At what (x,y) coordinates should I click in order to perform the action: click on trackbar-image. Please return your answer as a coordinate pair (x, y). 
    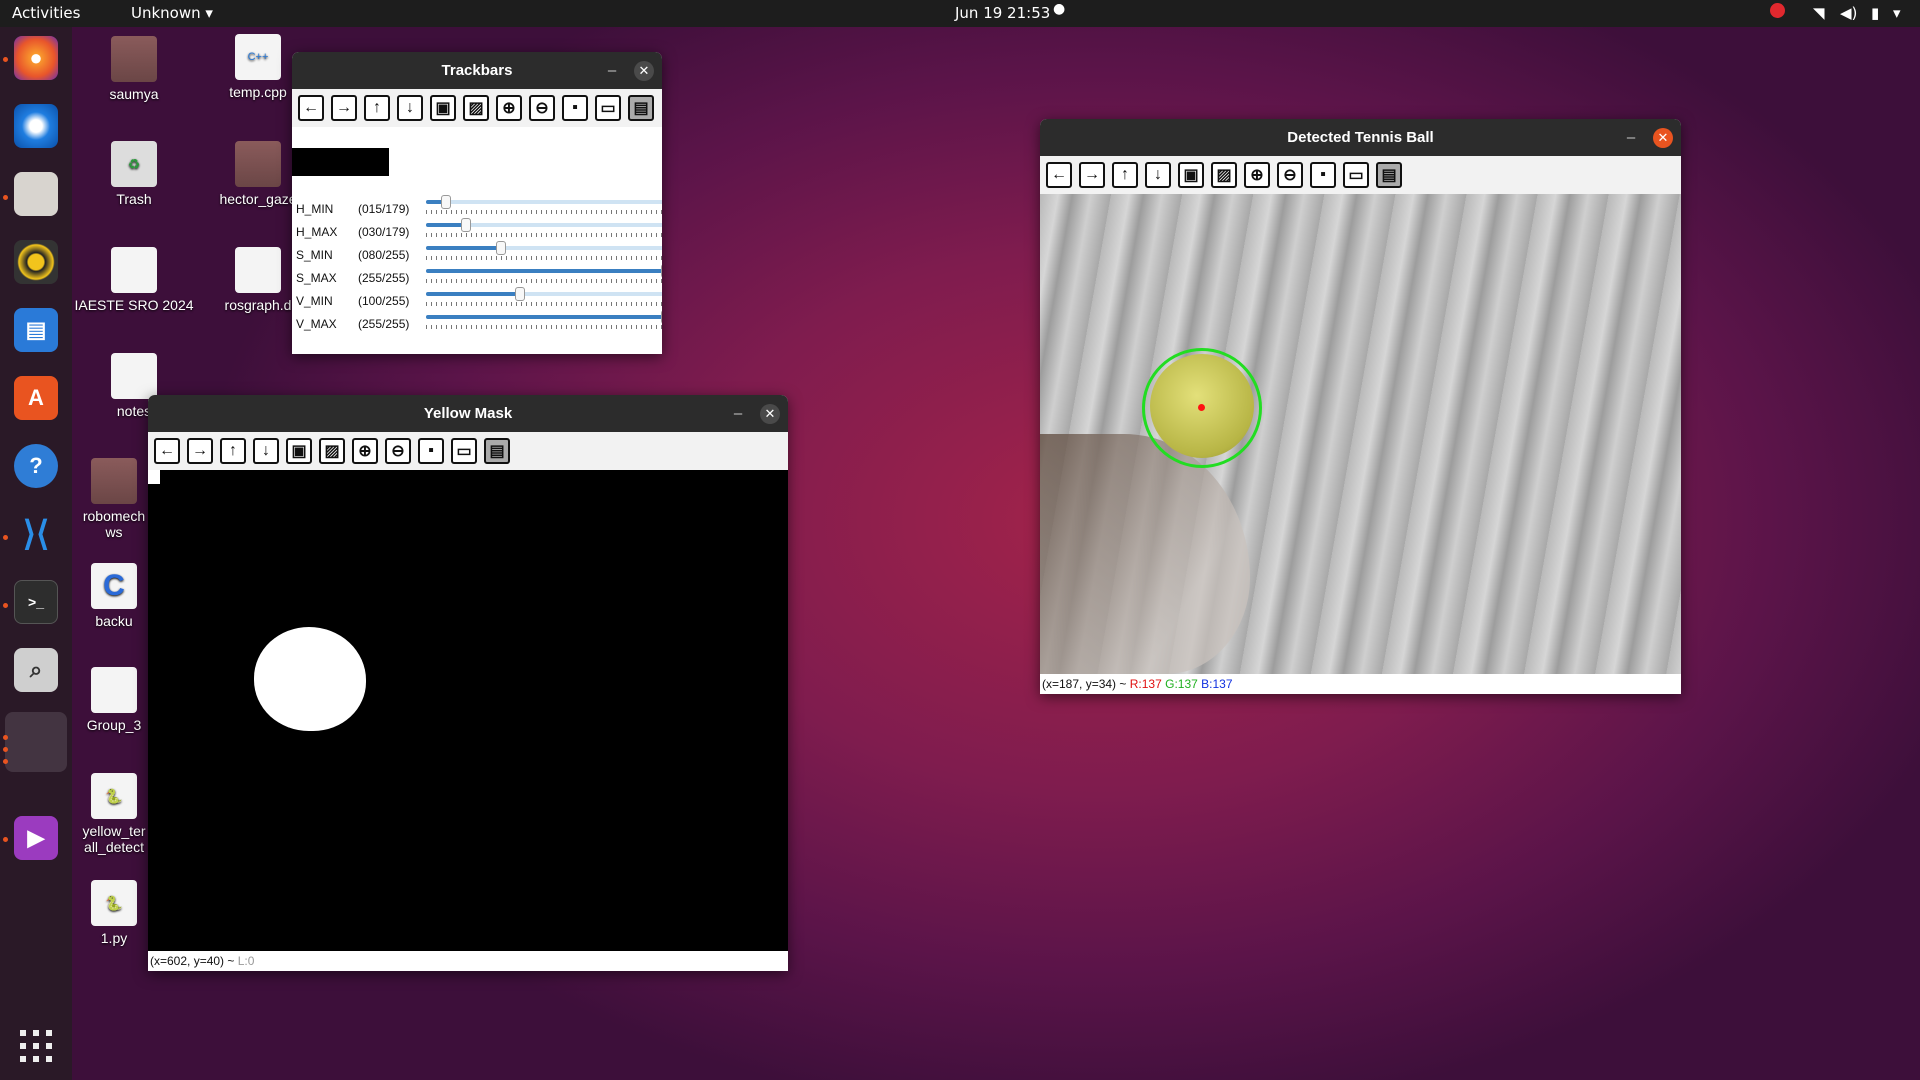
    Looking at the image, I should click on (340, 162).